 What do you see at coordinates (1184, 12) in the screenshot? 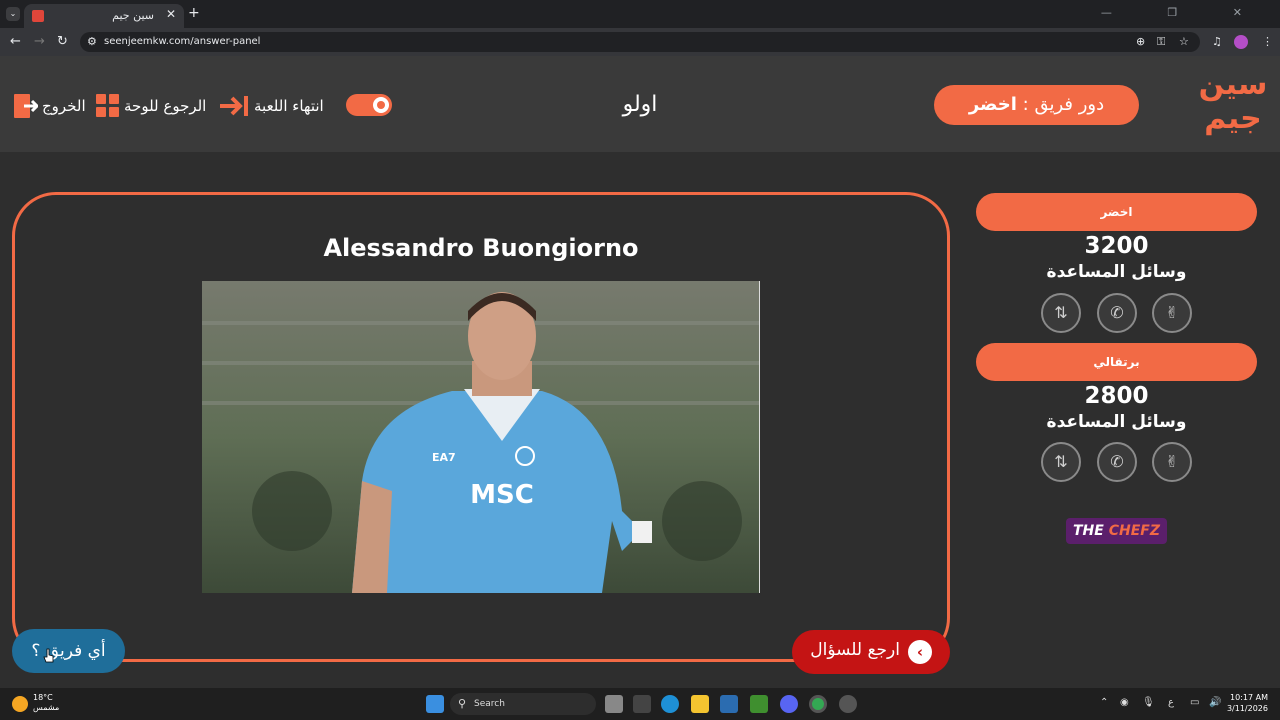
I see `window-controls: — ❐ ✕` at bounding box center [1184, 12].